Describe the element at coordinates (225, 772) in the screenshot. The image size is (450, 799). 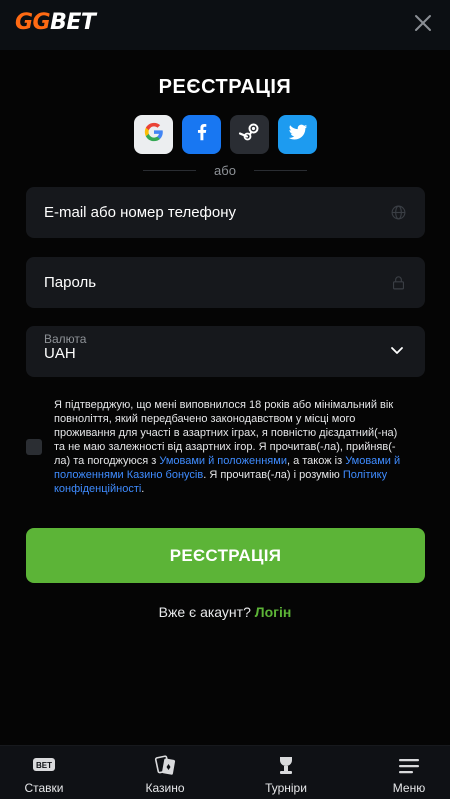
I see `bottom-navigation: BET Ставки Казино Турніри Меню` at that location.